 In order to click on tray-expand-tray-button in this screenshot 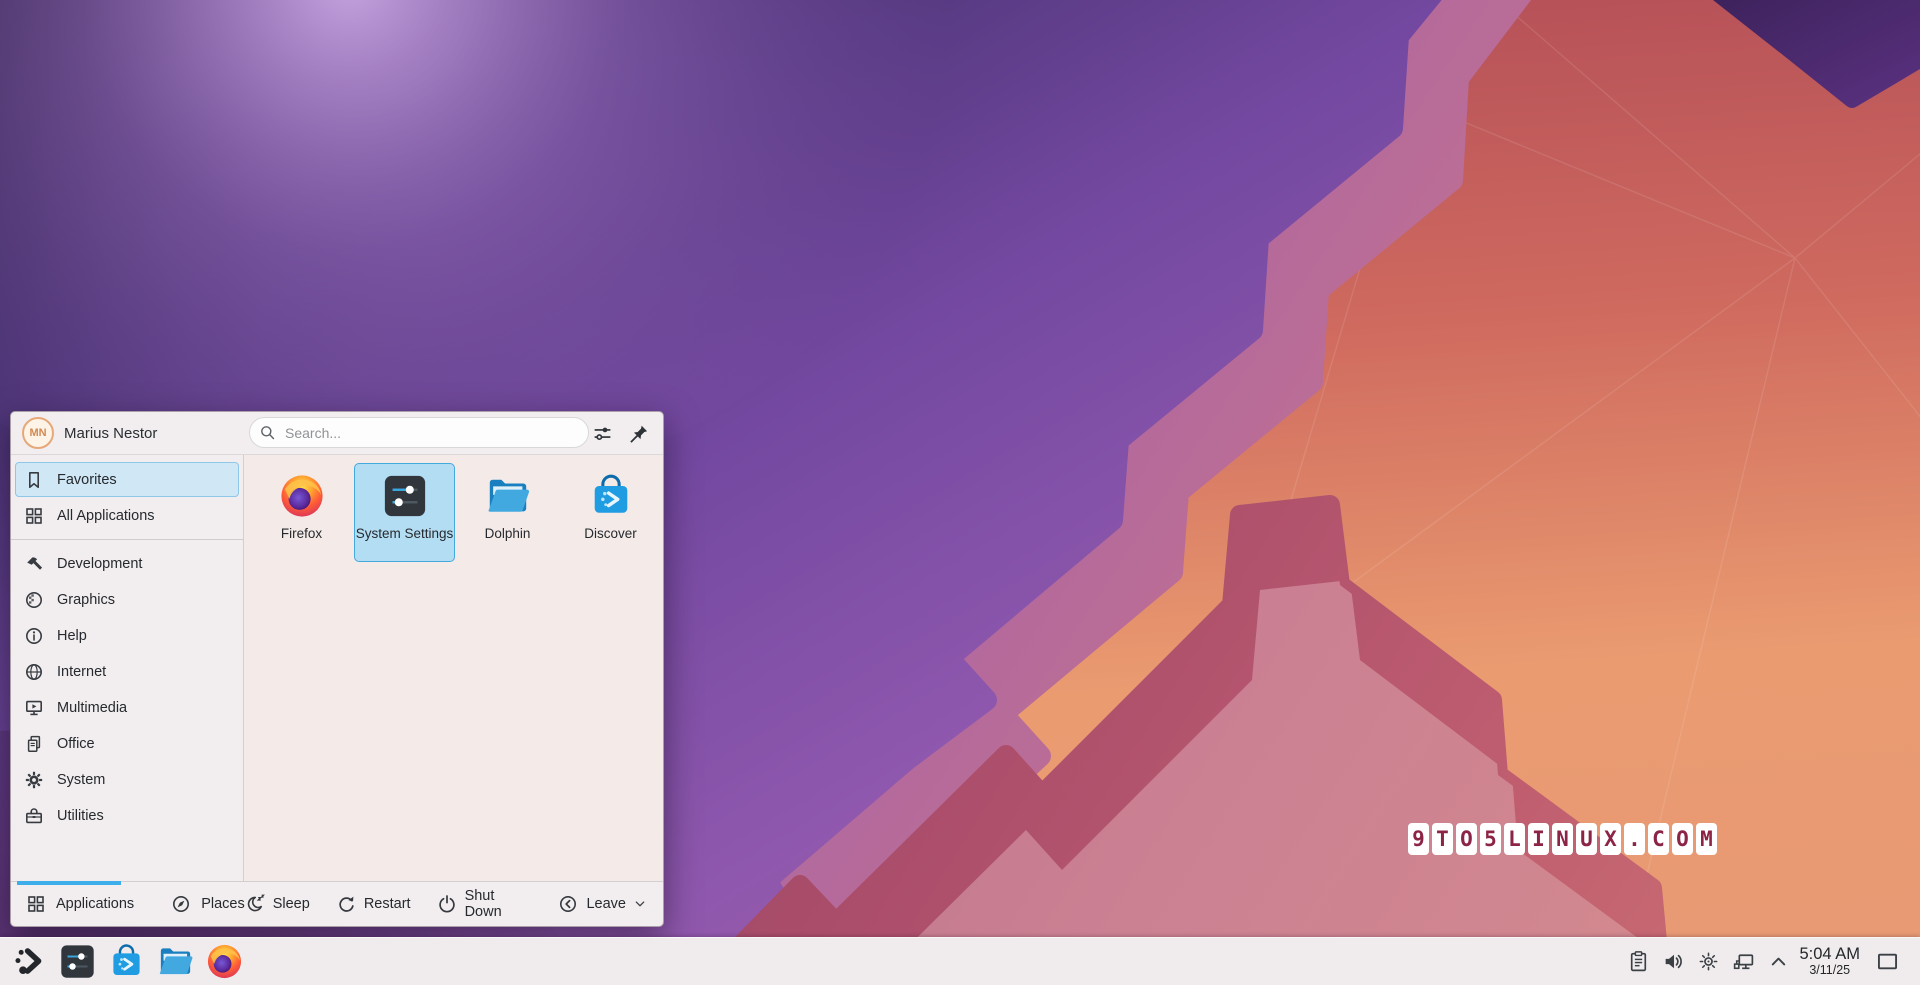, I will do `click(1778, 961)`.